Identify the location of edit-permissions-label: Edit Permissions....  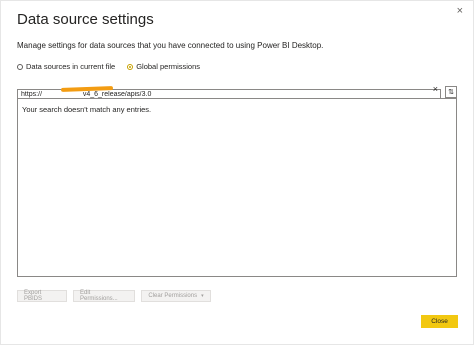
(99, 296).